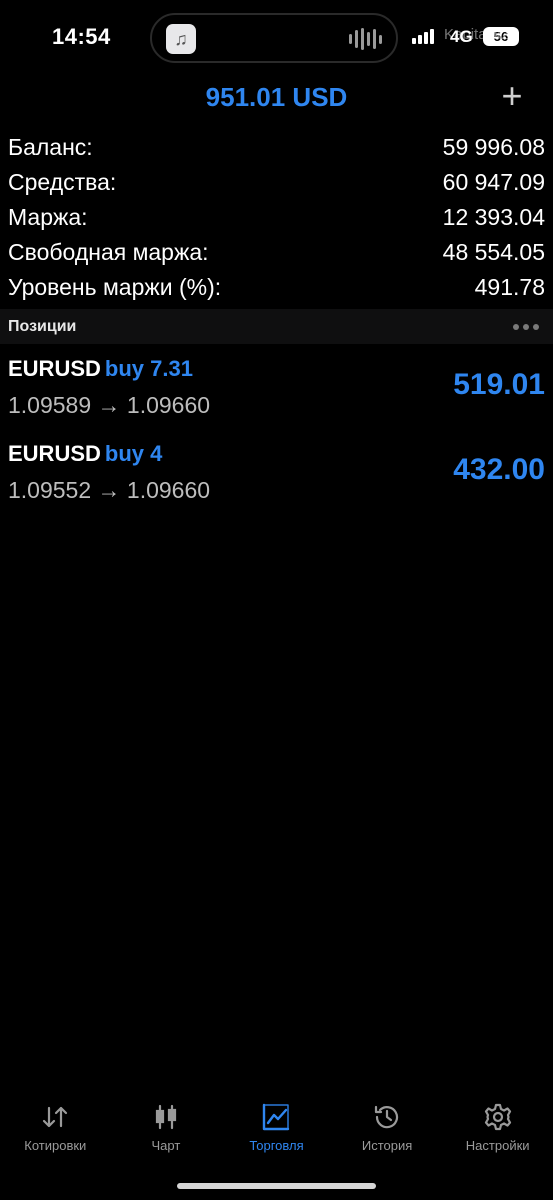 The width and height of the screenshot is (553, 1200). Describe the element at coordinates (108, 252) in the screenshot. I see `summary-label: Свободная маржа:` at that location.